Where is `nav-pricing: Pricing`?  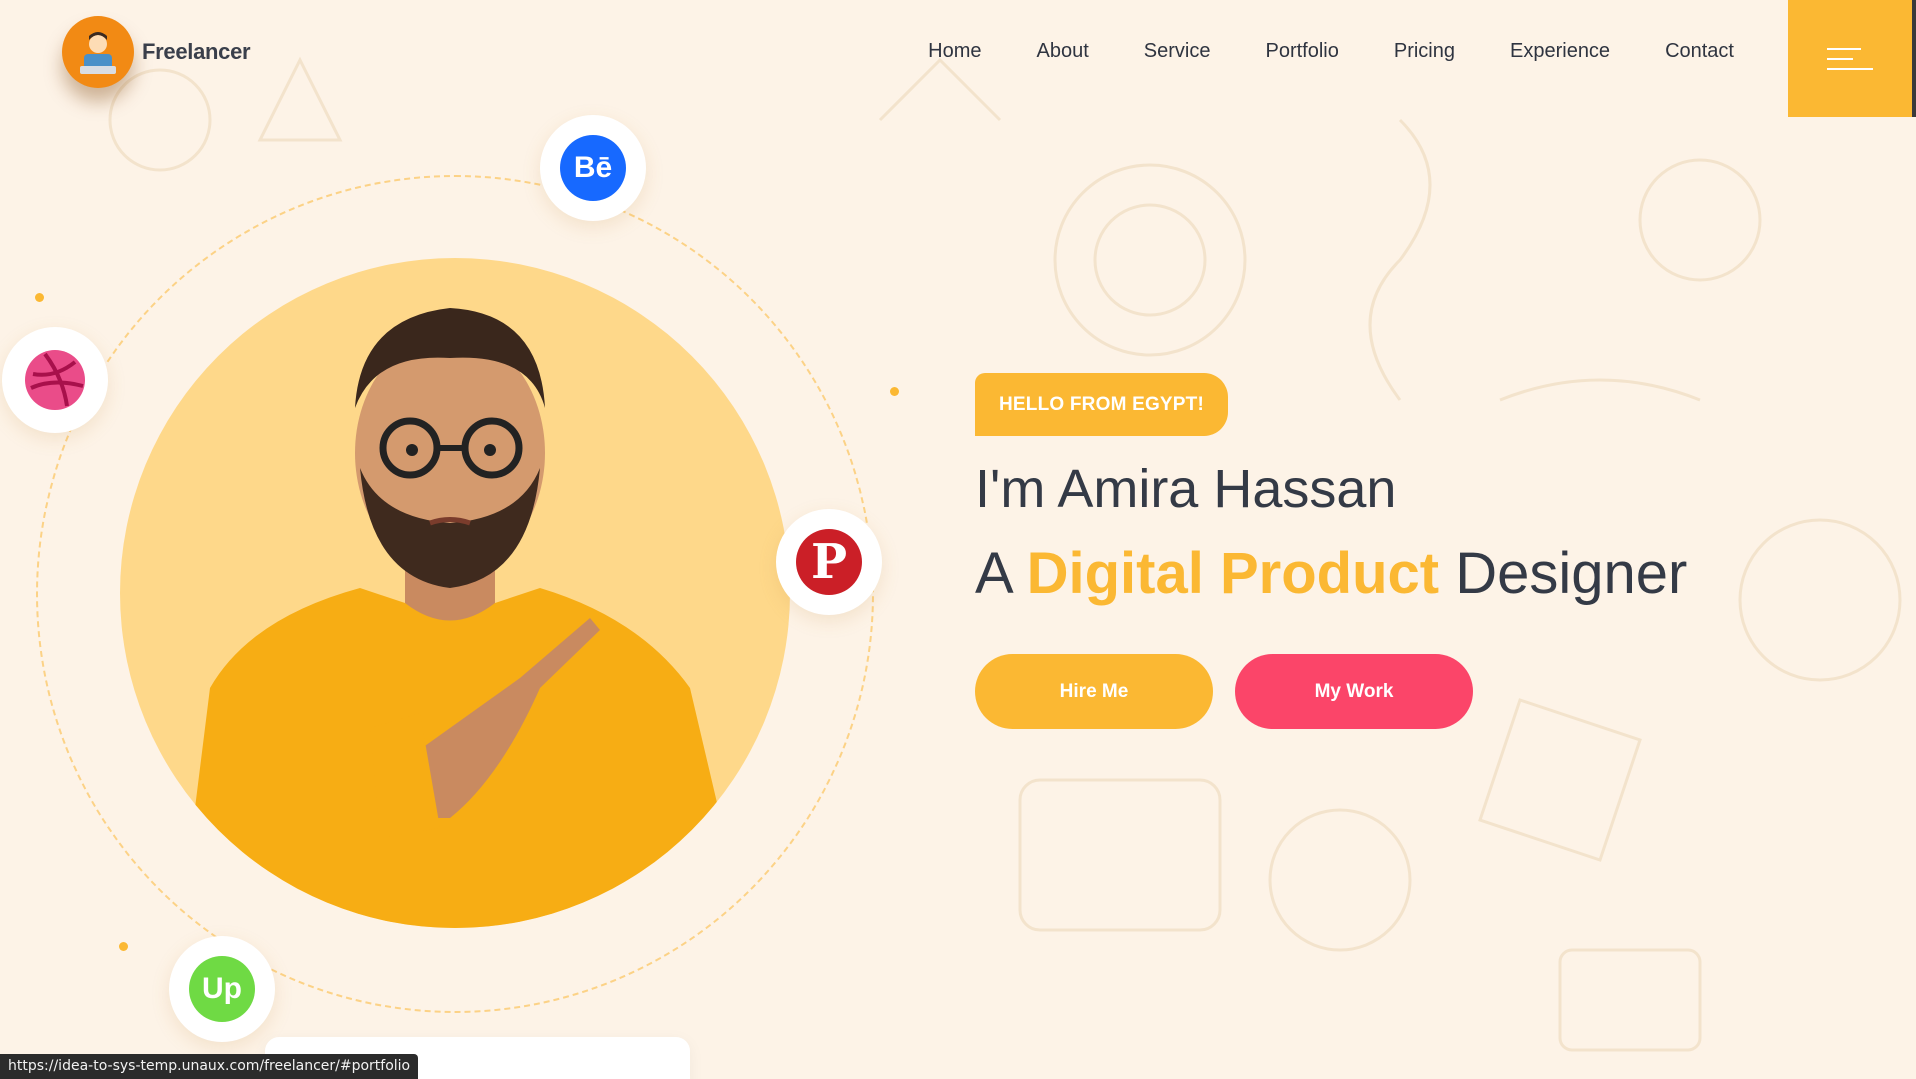 nav-pricing: Pricing is located at coordinates (1424, 51).